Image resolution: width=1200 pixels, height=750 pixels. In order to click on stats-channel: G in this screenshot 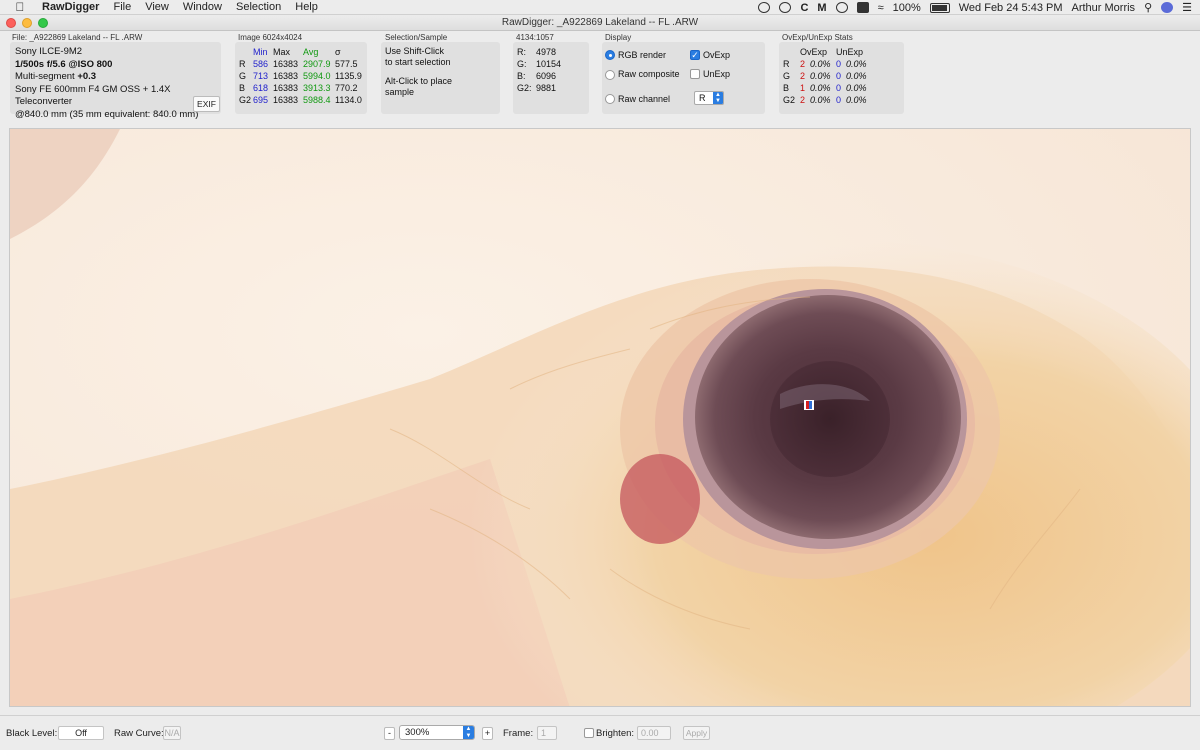, I will do `click(243, 76)`.